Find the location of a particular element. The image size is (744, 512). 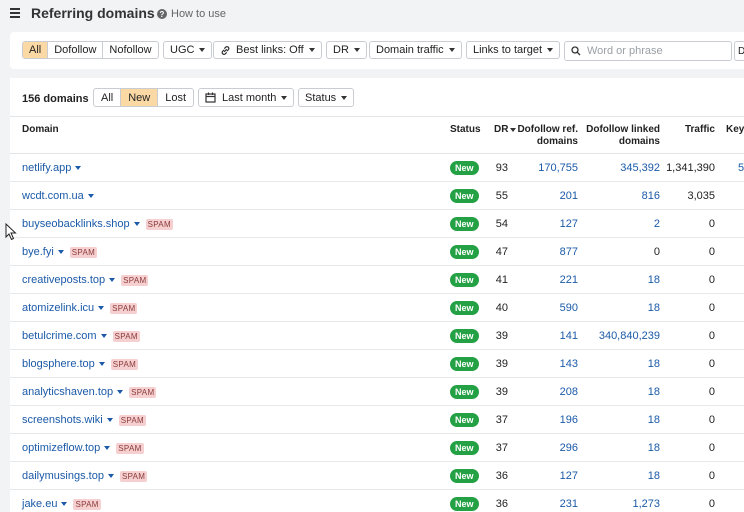

domain-cell: blogsphere.top SPAM is located at coordinates (80, 364).